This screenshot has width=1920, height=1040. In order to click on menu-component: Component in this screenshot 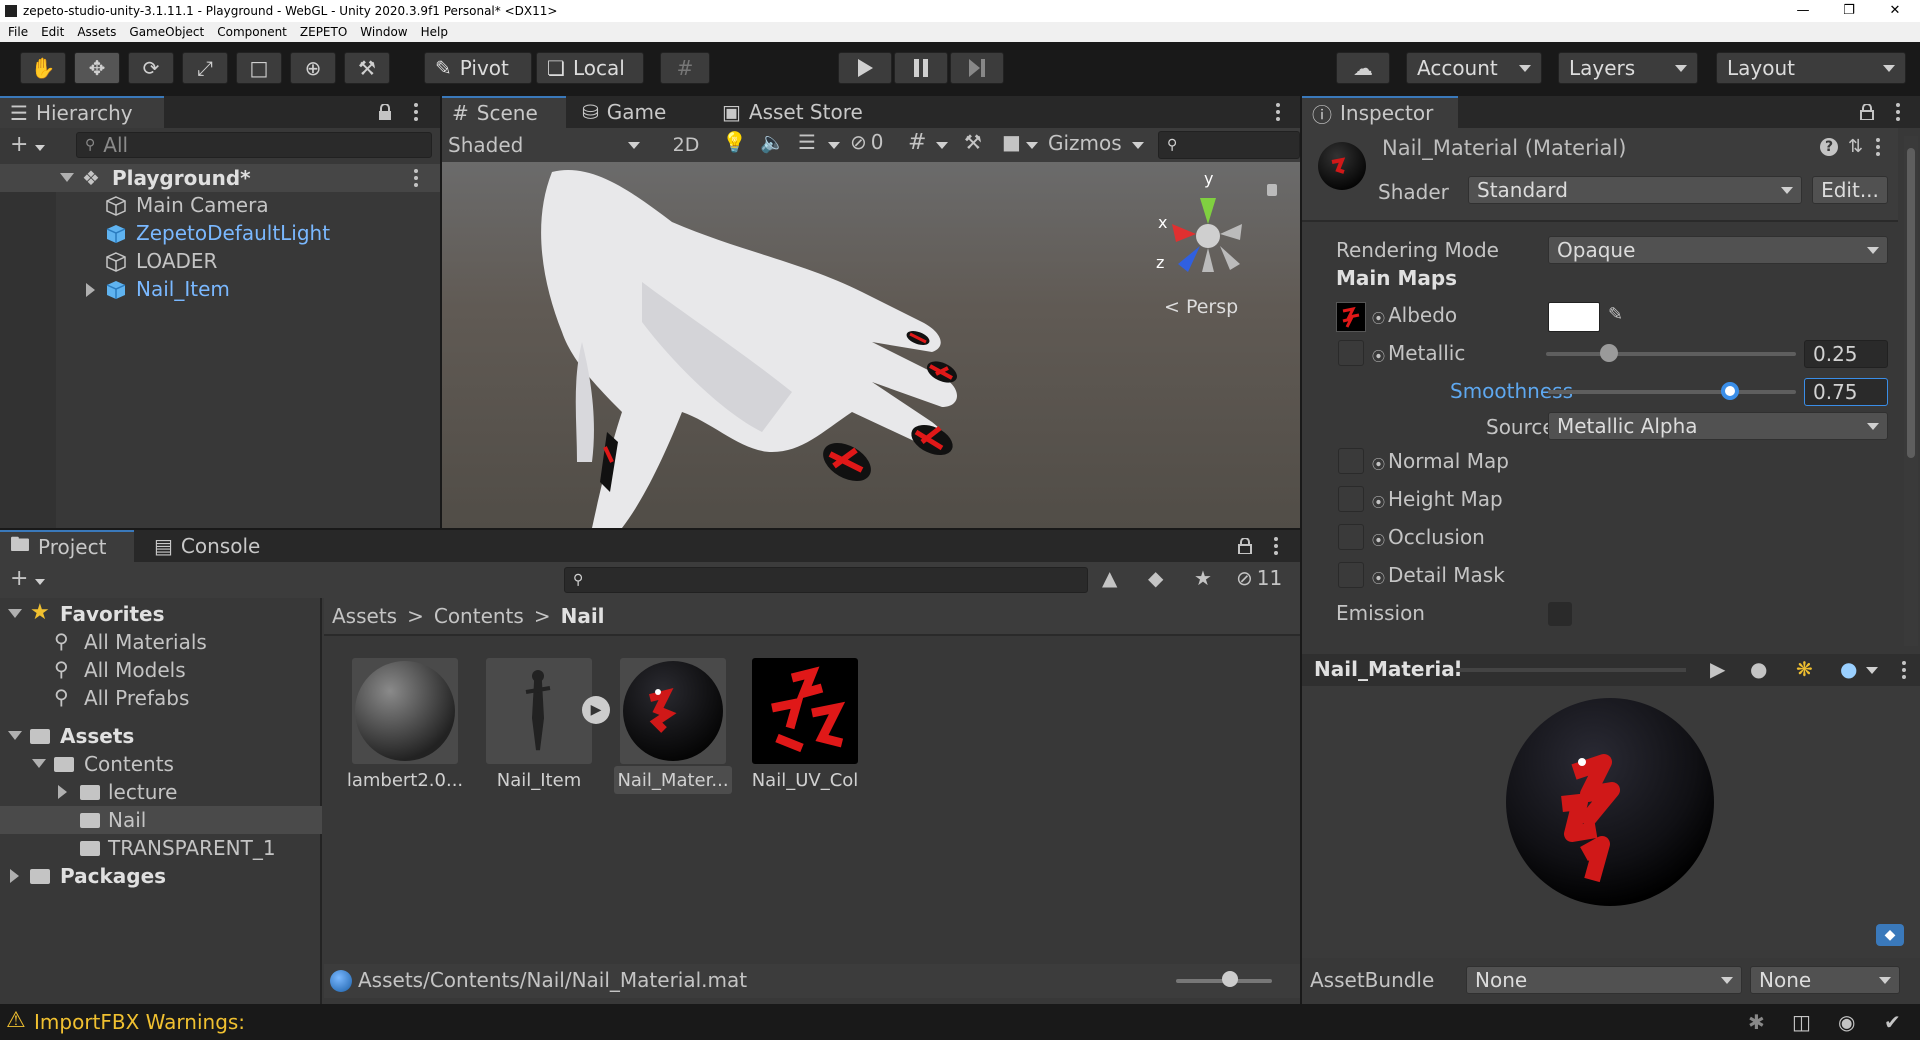, I will do `click(252, 32)`.